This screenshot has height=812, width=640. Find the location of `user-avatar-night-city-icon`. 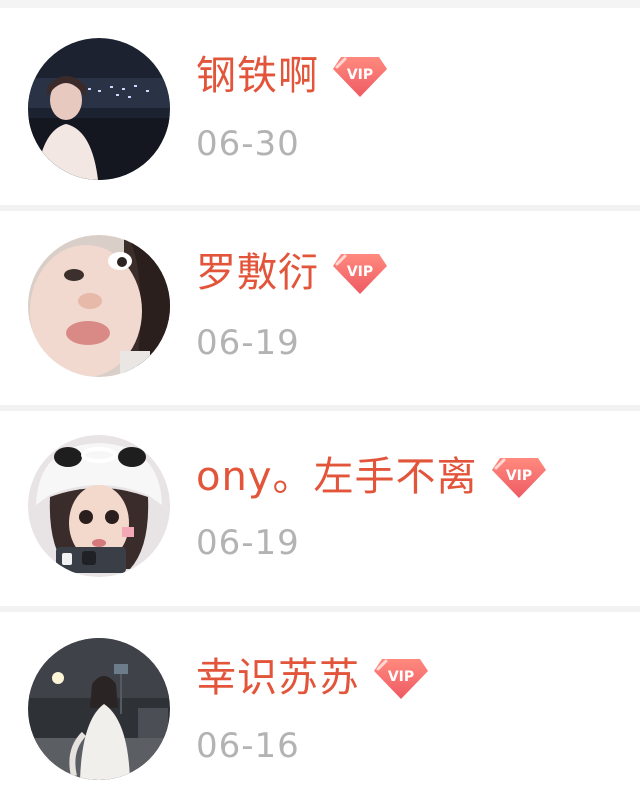

user-avatar-night-city-icon is located at coordinates (99, 109).